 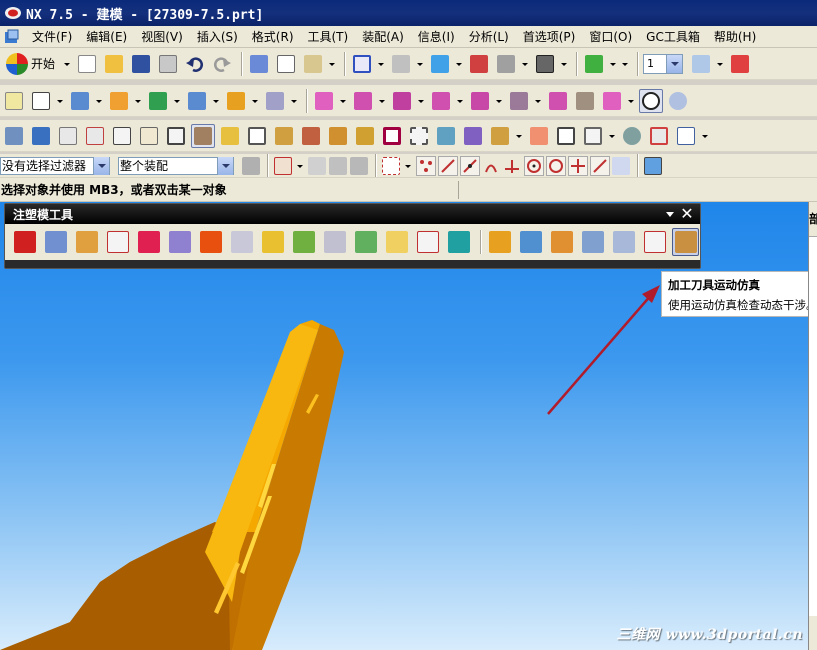 I want to click on undo-button, so click(x=195, y=64).